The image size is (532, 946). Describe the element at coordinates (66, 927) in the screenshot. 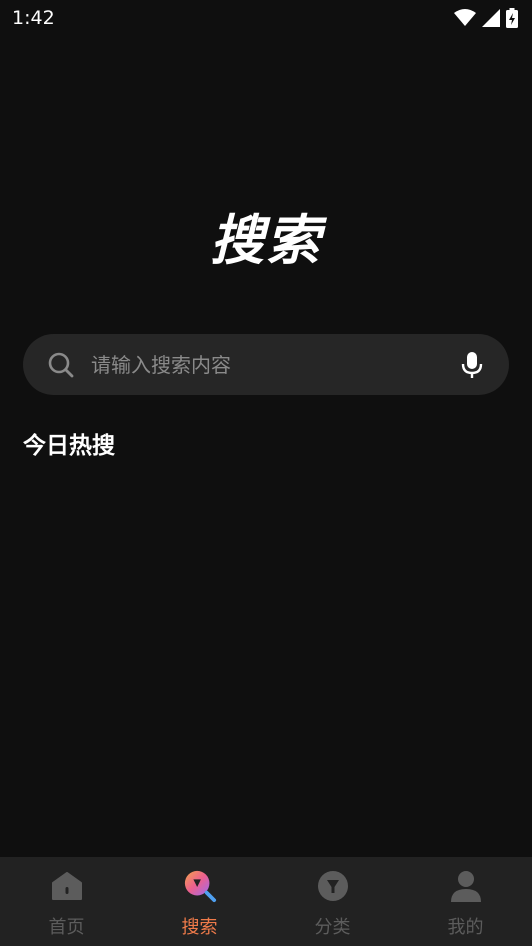

I see `tab-home-label: 首页` at that location.